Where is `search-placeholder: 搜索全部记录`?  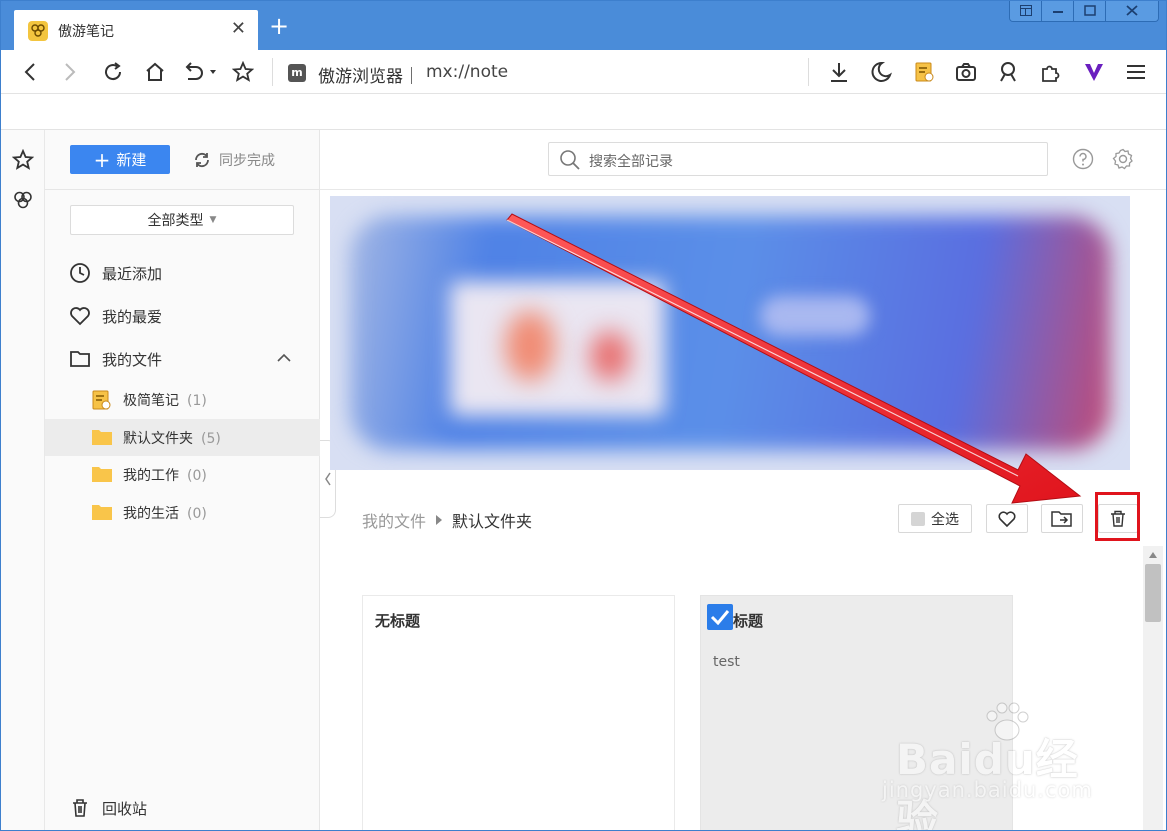
search-placeholder: 搜索全部记录 is located at coordinates (631, 162).